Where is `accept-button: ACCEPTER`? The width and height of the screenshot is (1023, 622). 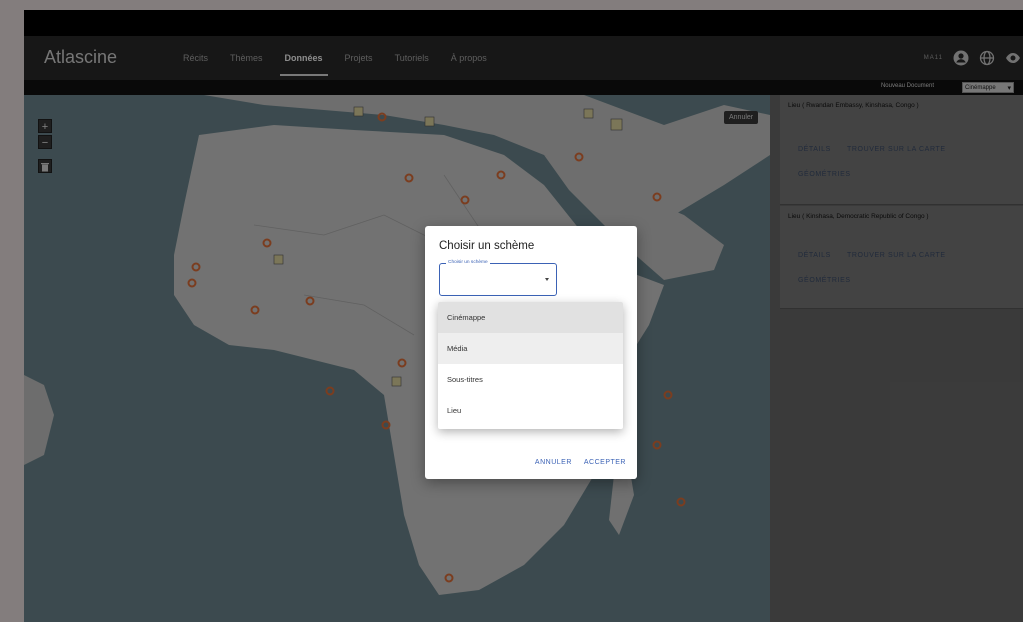 accept-button: ACCEPTER is located at coordinates (605, 462).